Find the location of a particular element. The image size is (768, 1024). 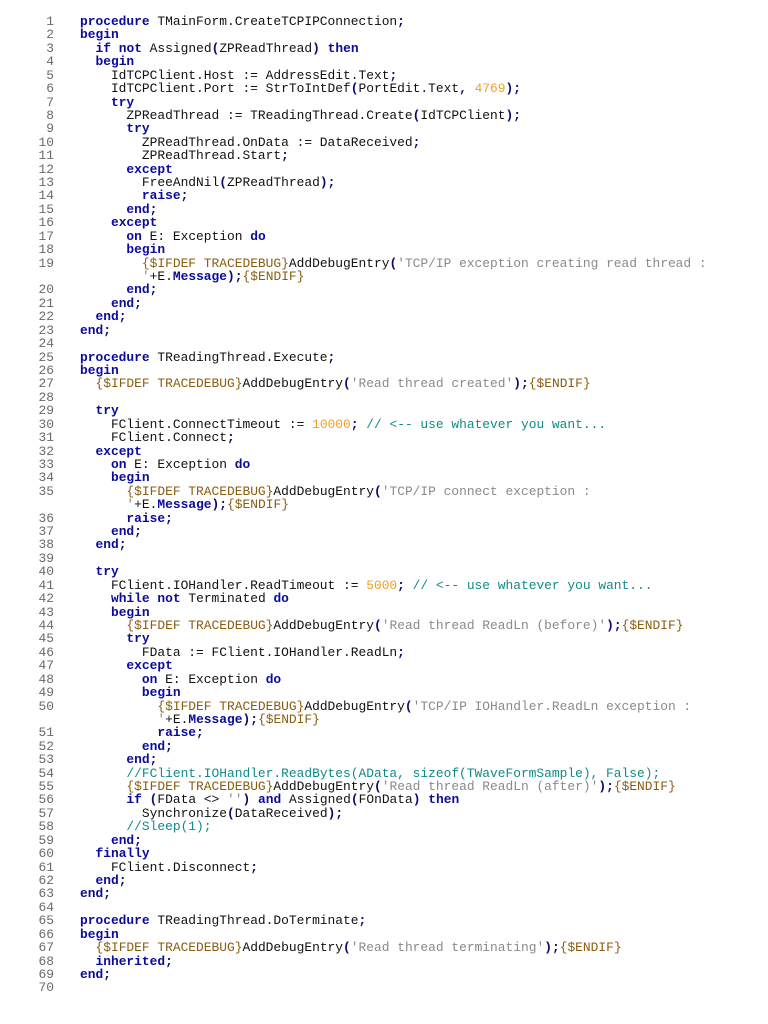

code-line: 58 //Sleep(1); is located at coordinates (384, 827).